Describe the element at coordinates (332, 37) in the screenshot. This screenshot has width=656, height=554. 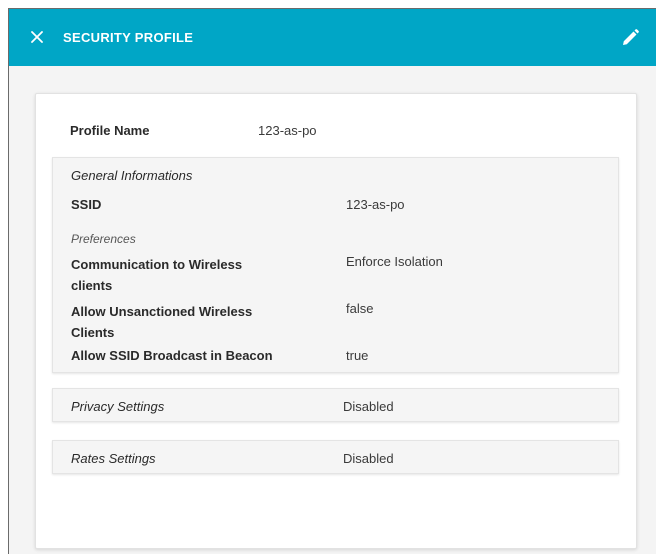
I see `panel-header: SECURITY PROFILE` at that location.